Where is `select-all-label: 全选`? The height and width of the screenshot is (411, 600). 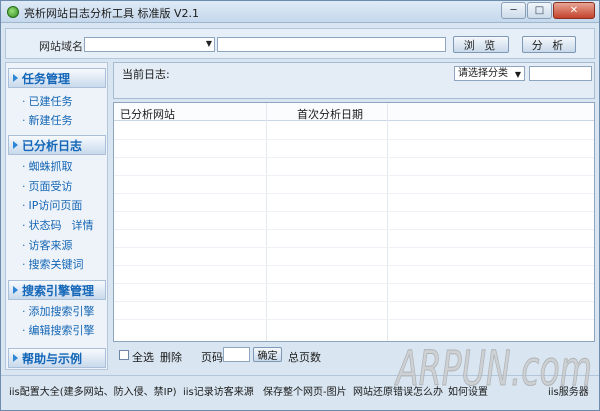 select-all-label: 全选 is located at coordinates (143, 357).